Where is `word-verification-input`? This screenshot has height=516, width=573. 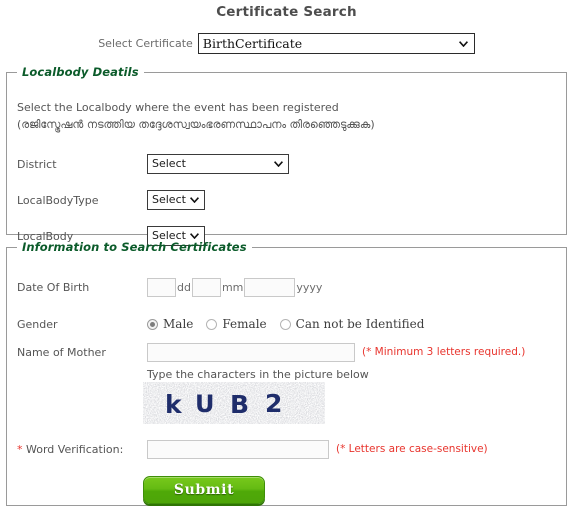 word-verification-input is located at coordinates (238, 449).